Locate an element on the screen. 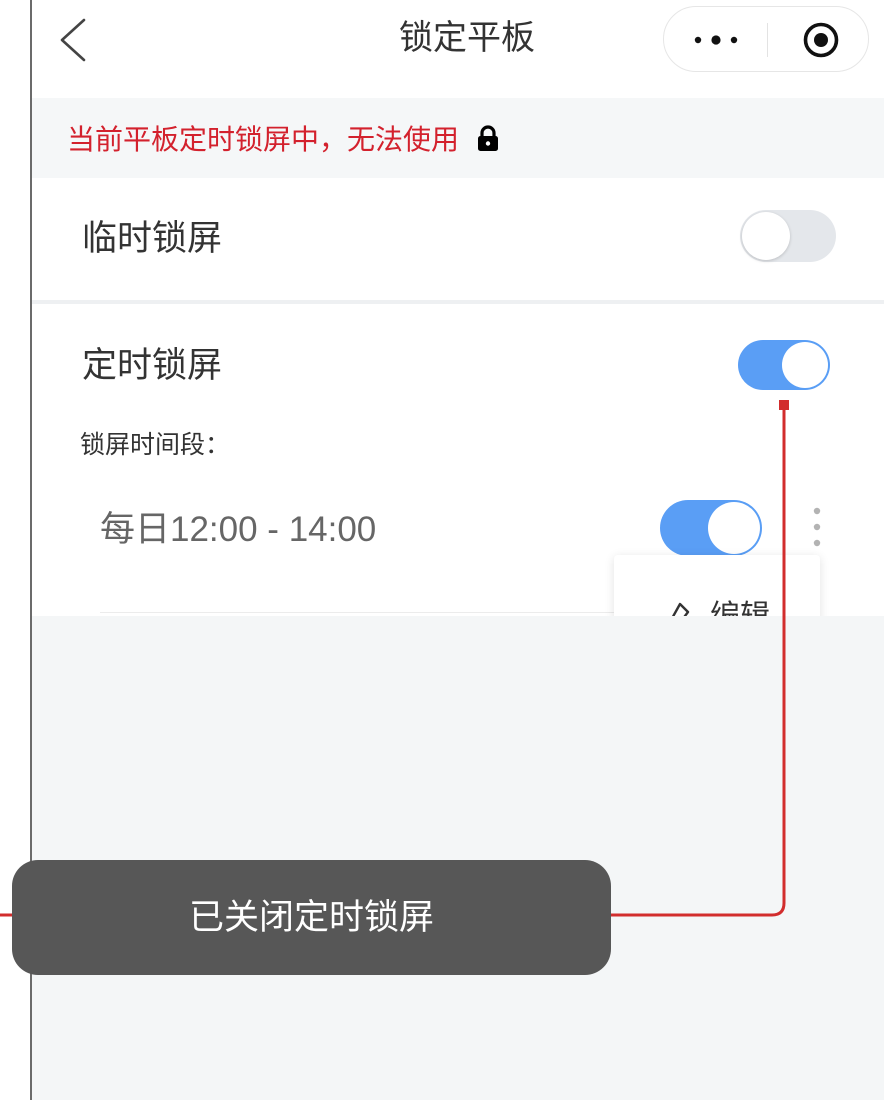 The image size is (884, 1100). capsule-close-button is located at coordinates (821, 40).